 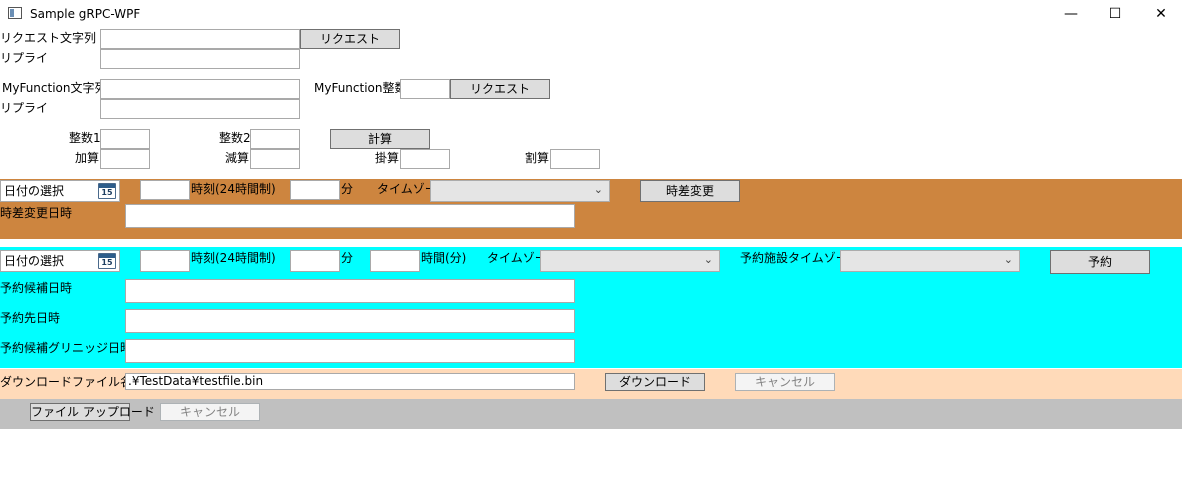 What do you see at coordinates (350, 321) in the screenshot?
I see `target-datetime-output` at bounding box center [350, 321].